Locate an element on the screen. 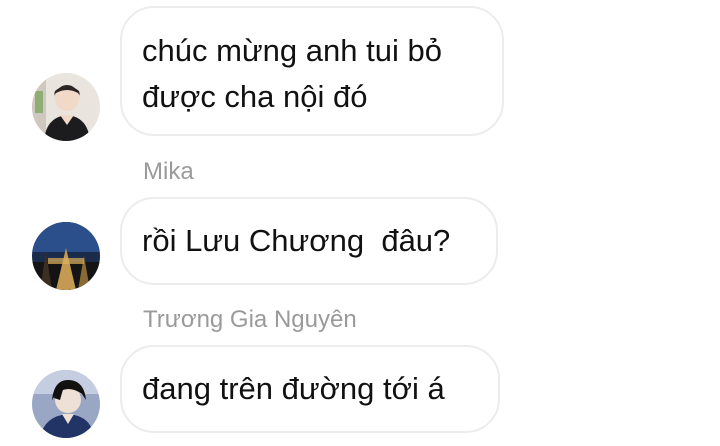  sender-name: Mika is located at coordinates (168, 171).